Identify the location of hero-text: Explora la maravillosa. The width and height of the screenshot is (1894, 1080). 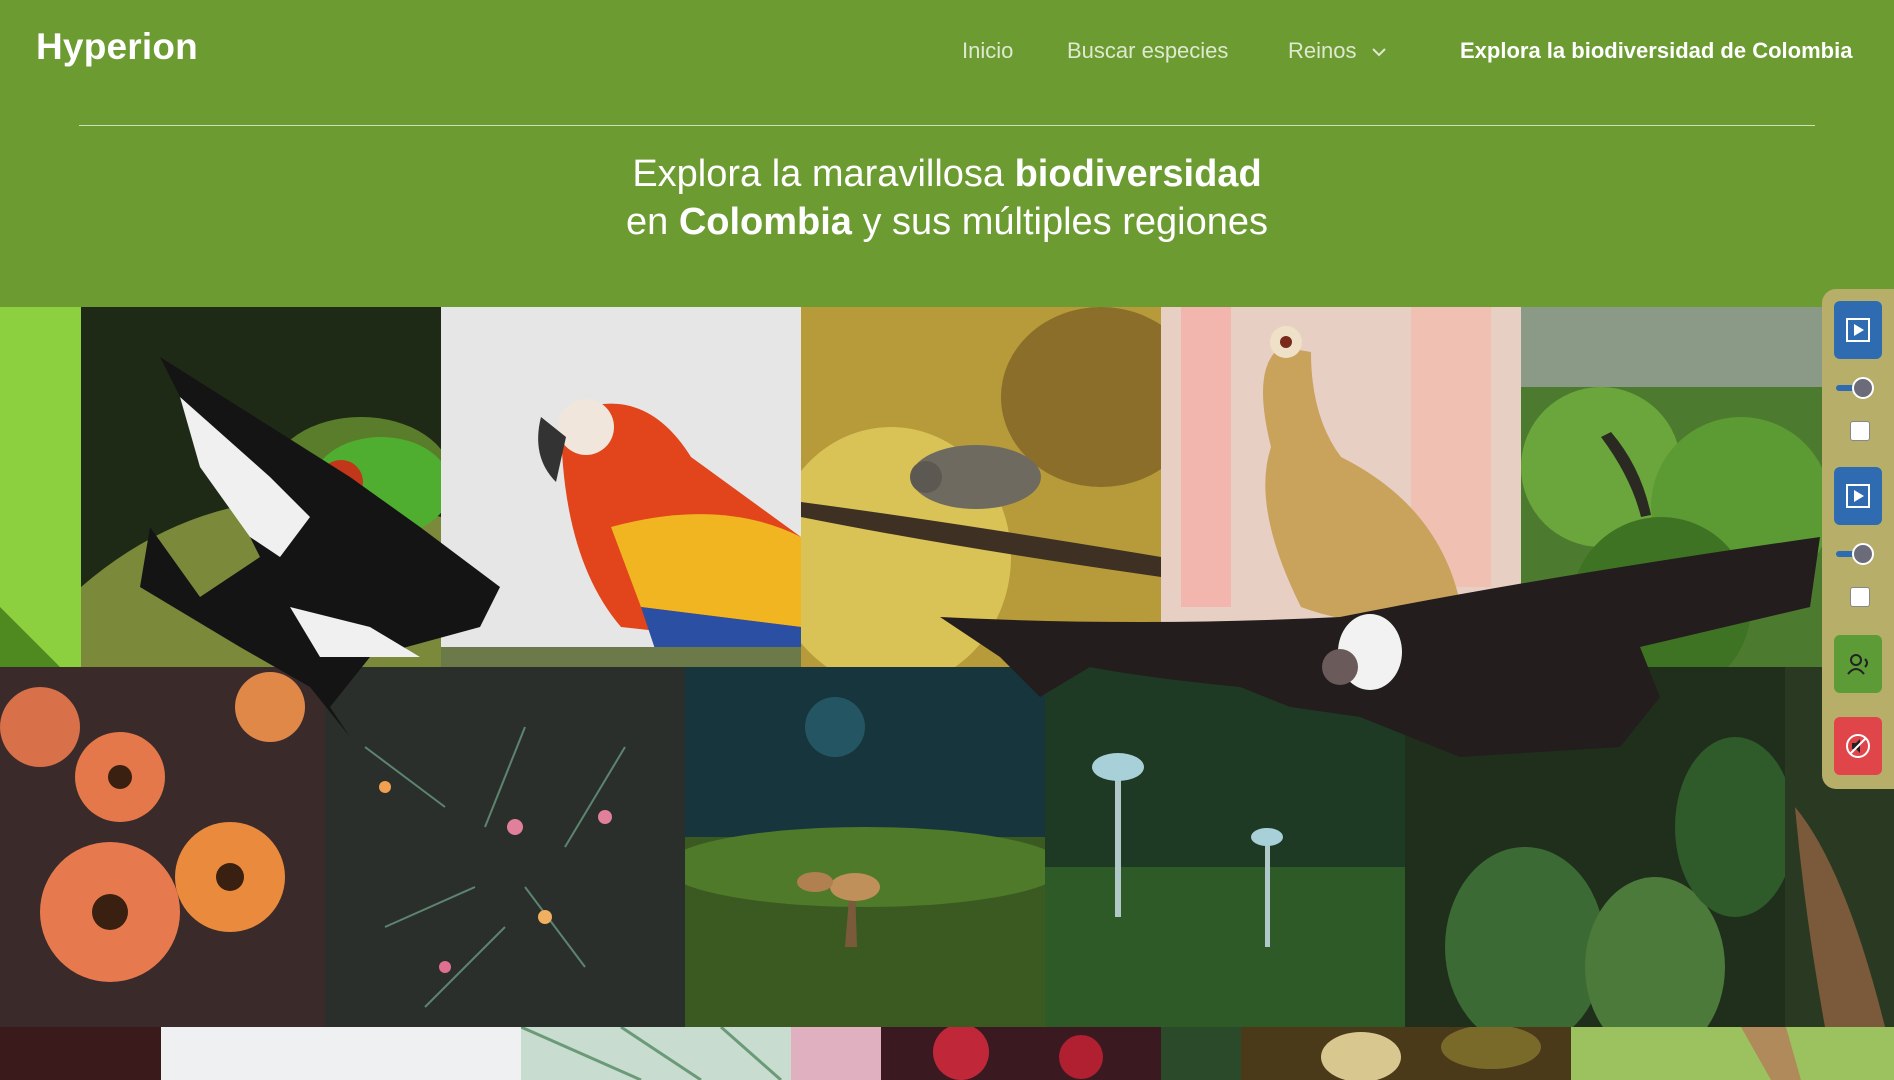
(823, 174).